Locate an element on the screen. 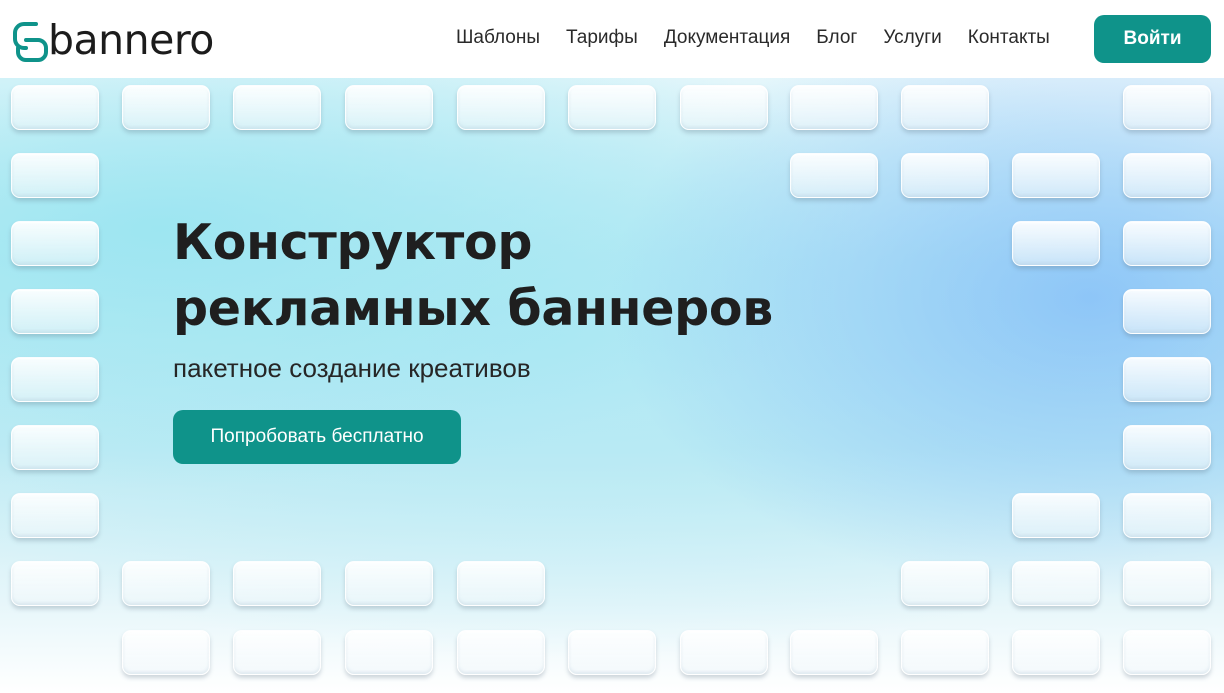  nav-item-docs: Документация is located at coordinates (727, 38).